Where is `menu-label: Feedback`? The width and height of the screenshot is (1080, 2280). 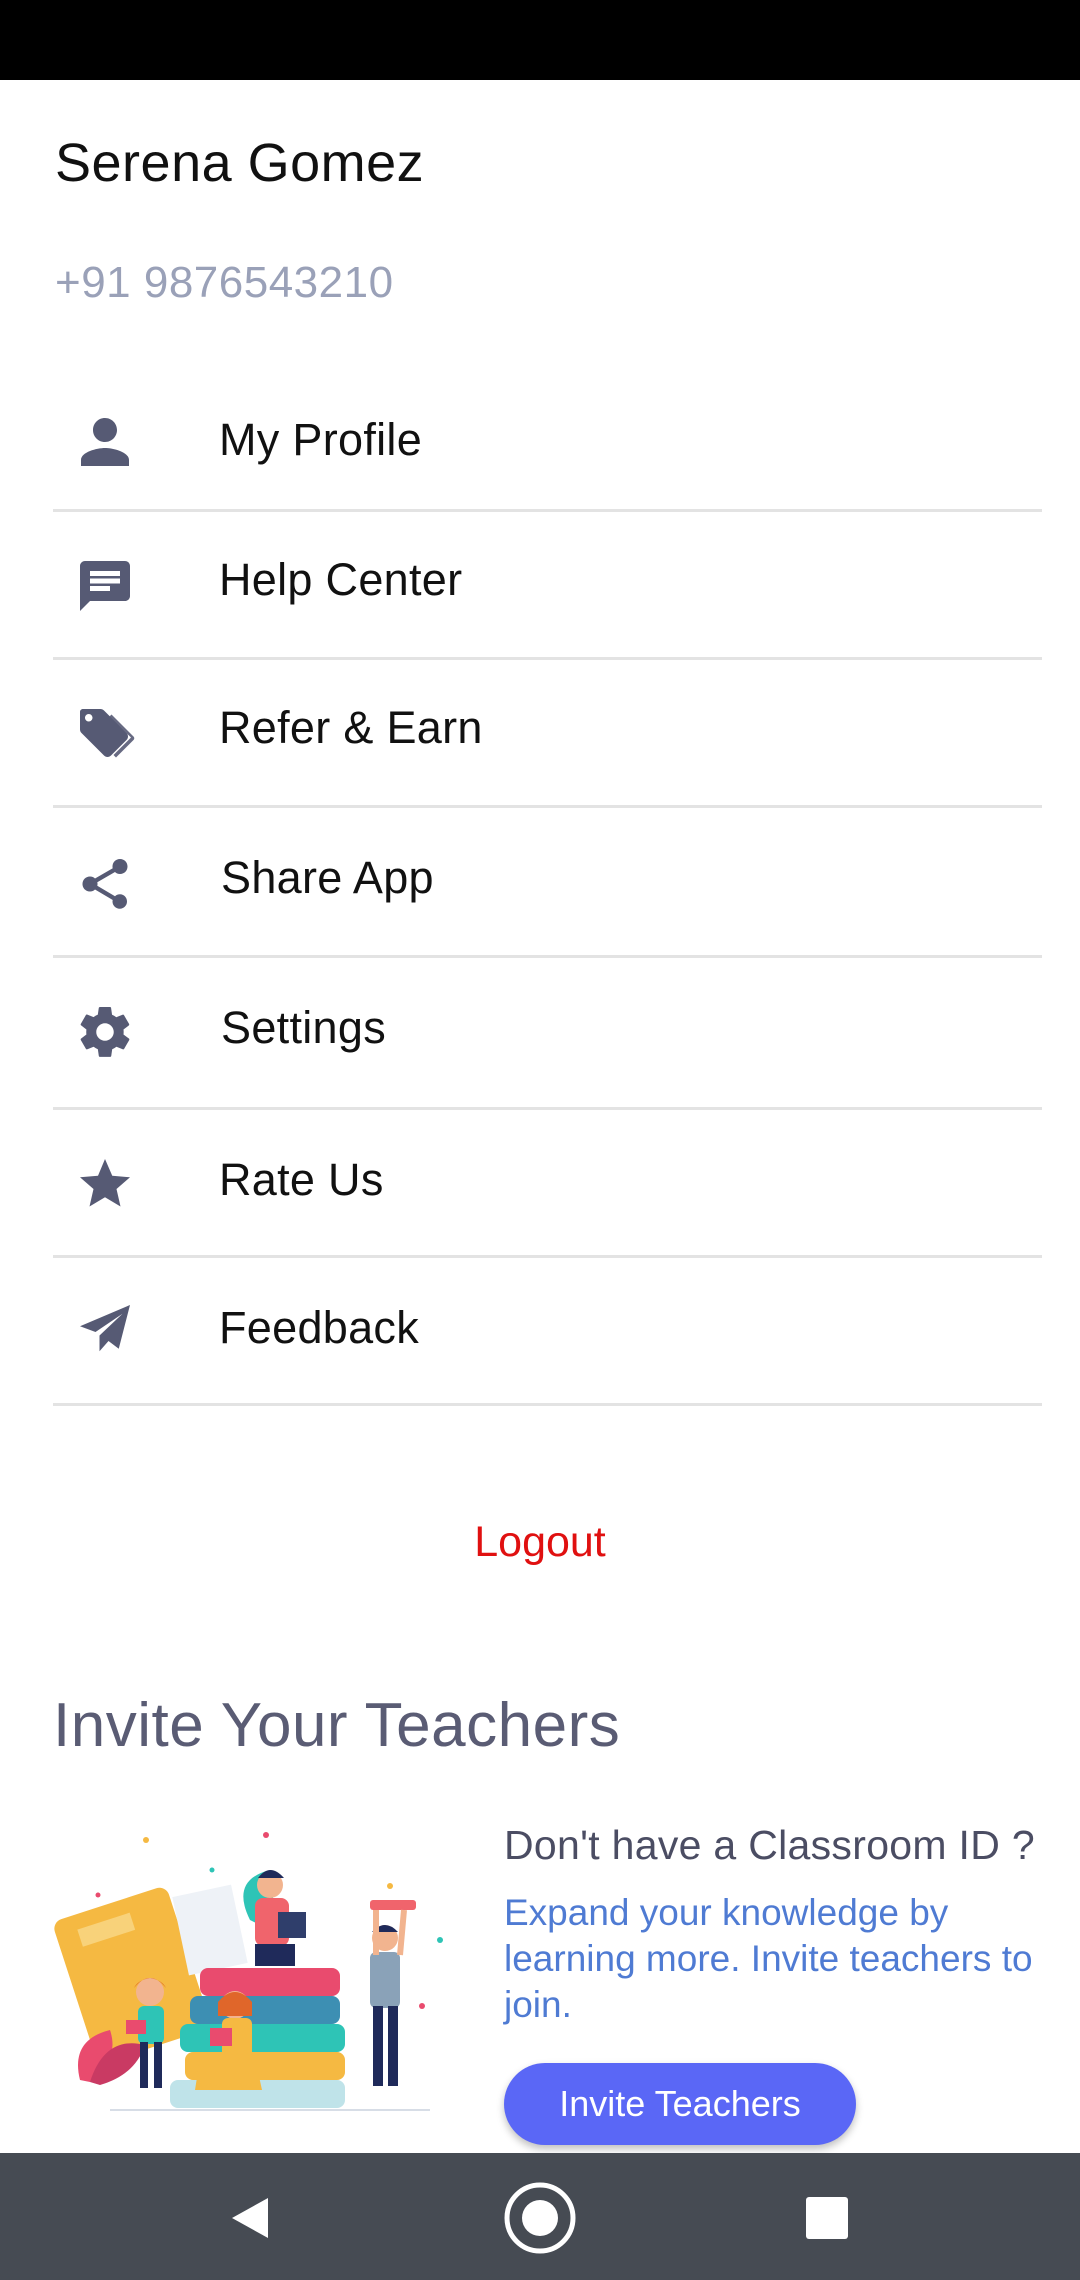 menu-label: Feedback is located at coordinates (319, 1327).